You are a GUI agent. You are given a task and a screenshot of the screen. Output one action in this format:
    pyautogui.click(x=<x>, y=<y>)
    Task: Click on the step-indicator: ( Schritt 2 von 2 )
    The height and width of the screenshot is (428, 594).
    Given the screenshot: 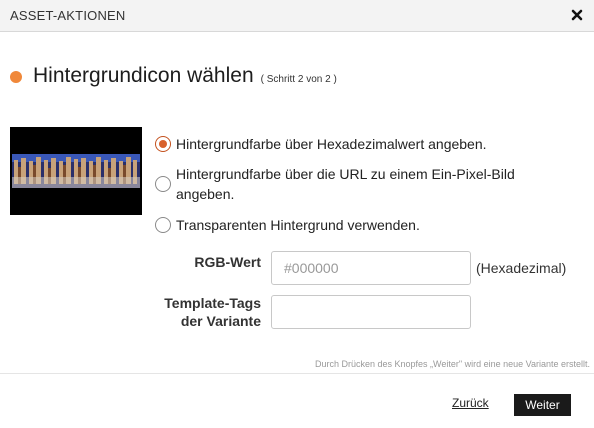 What is the action you would take?
    pyautogui.click(x=298, y=79)
    